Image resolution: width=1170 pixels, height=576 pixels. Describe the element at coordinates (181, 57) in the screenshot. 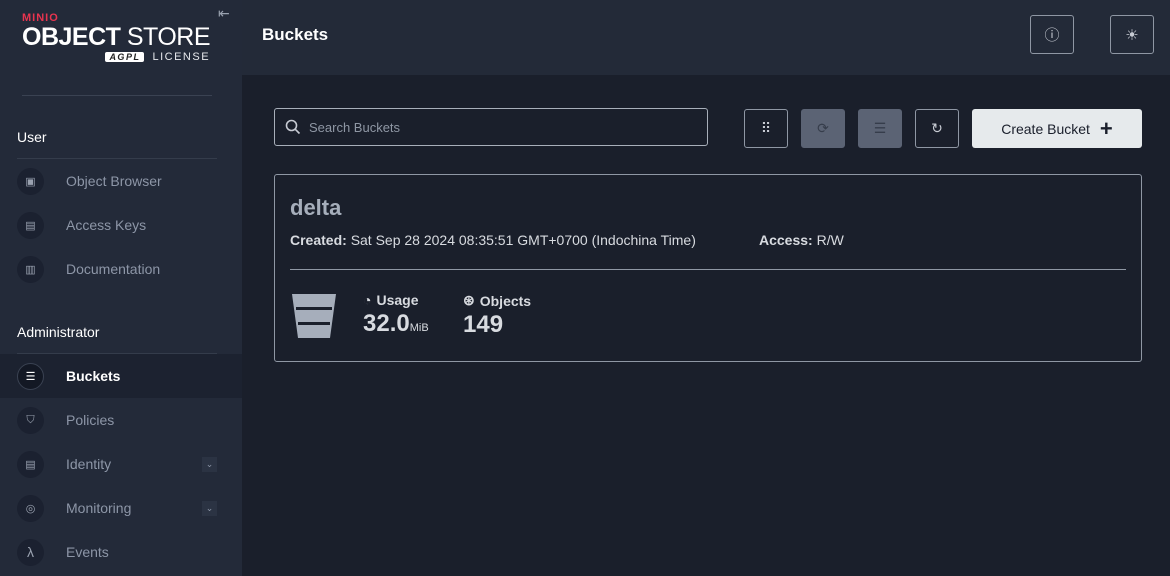

I see `license-label: LICENSE` at that location.